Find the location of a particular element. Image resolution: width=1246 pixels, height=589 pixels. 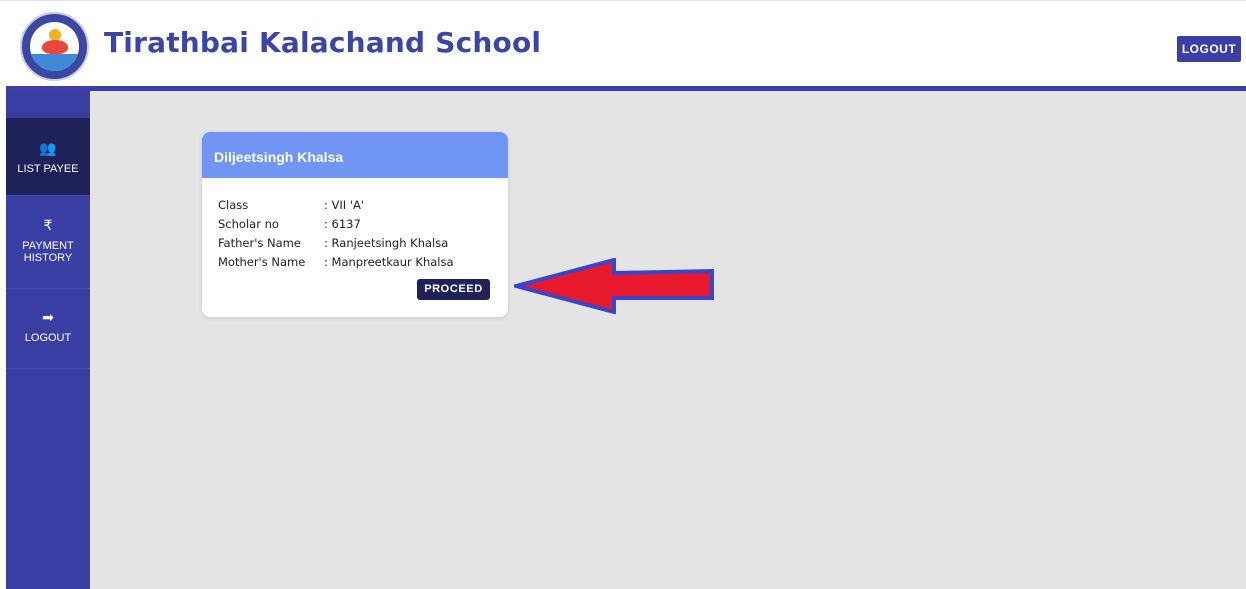

header: Tirathbai Kalachand School LOGOUT is located at coordinates (623, 43).